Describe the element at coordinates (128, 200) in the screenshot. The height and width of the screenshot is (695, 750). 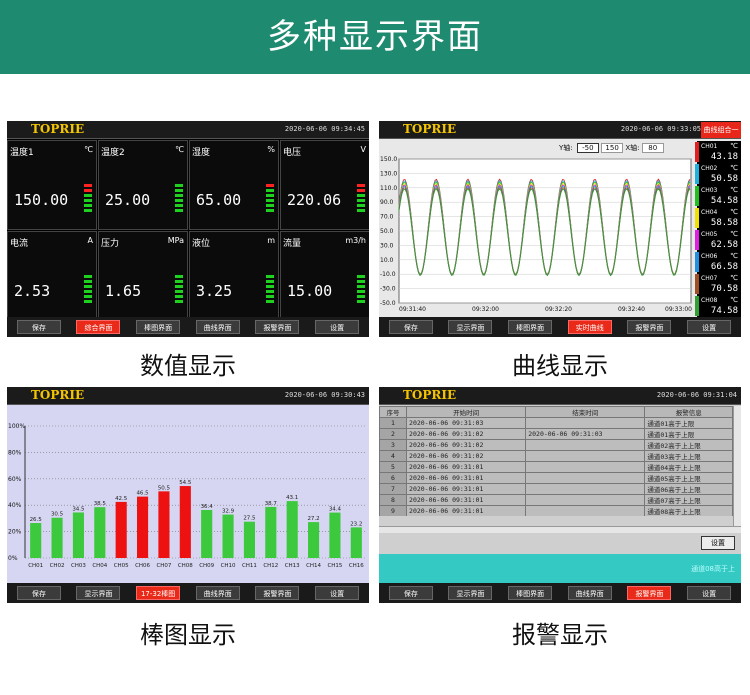
I see `cell-value: 25.00` at that location.